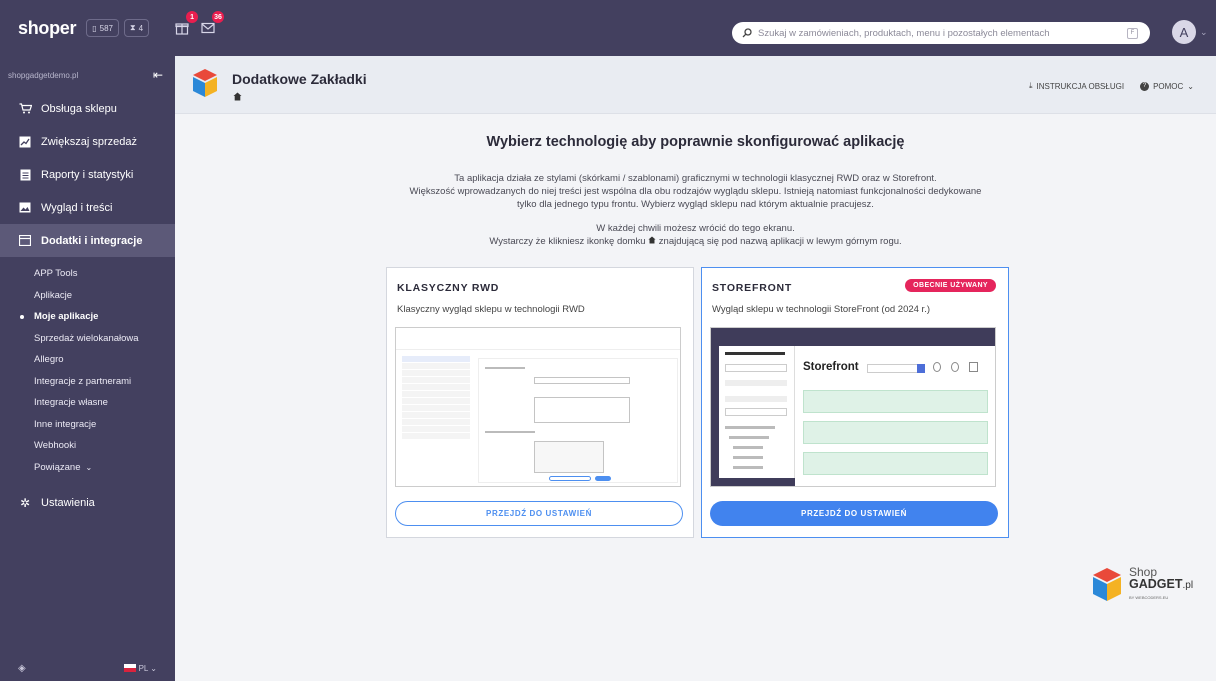 The width and height of the screenshot is (1216, 681). I want to click on sub-item-other-integrations: Inne integracje, so click(104, 425).